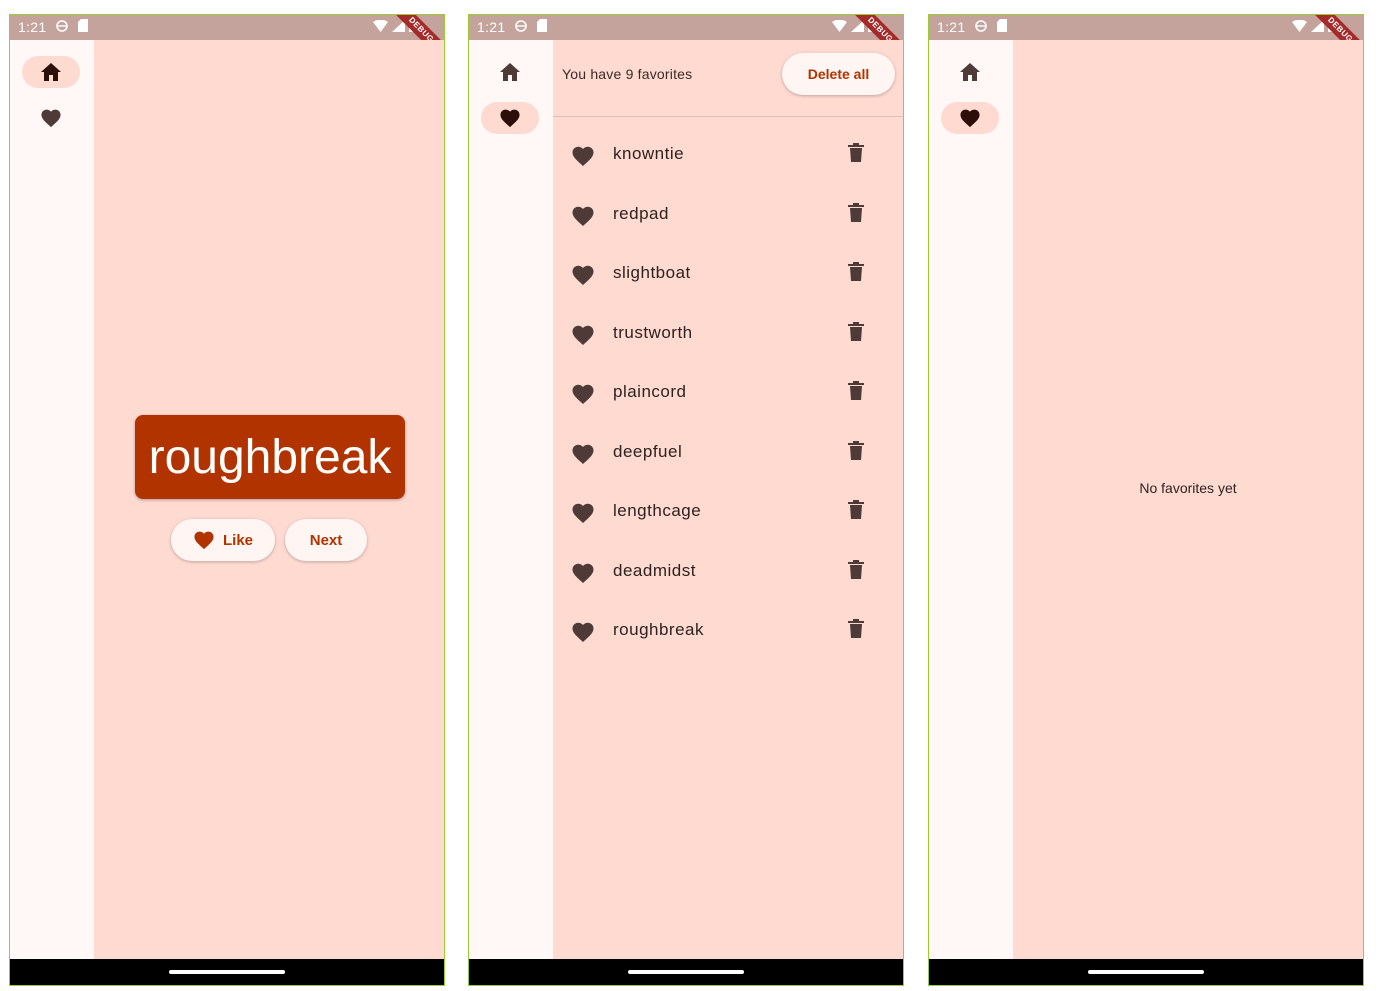 The image size is (1381, 991). Describe the element at coordinates (641, 213) in the screenshot. I see `favorite-name: redpad` at that location.